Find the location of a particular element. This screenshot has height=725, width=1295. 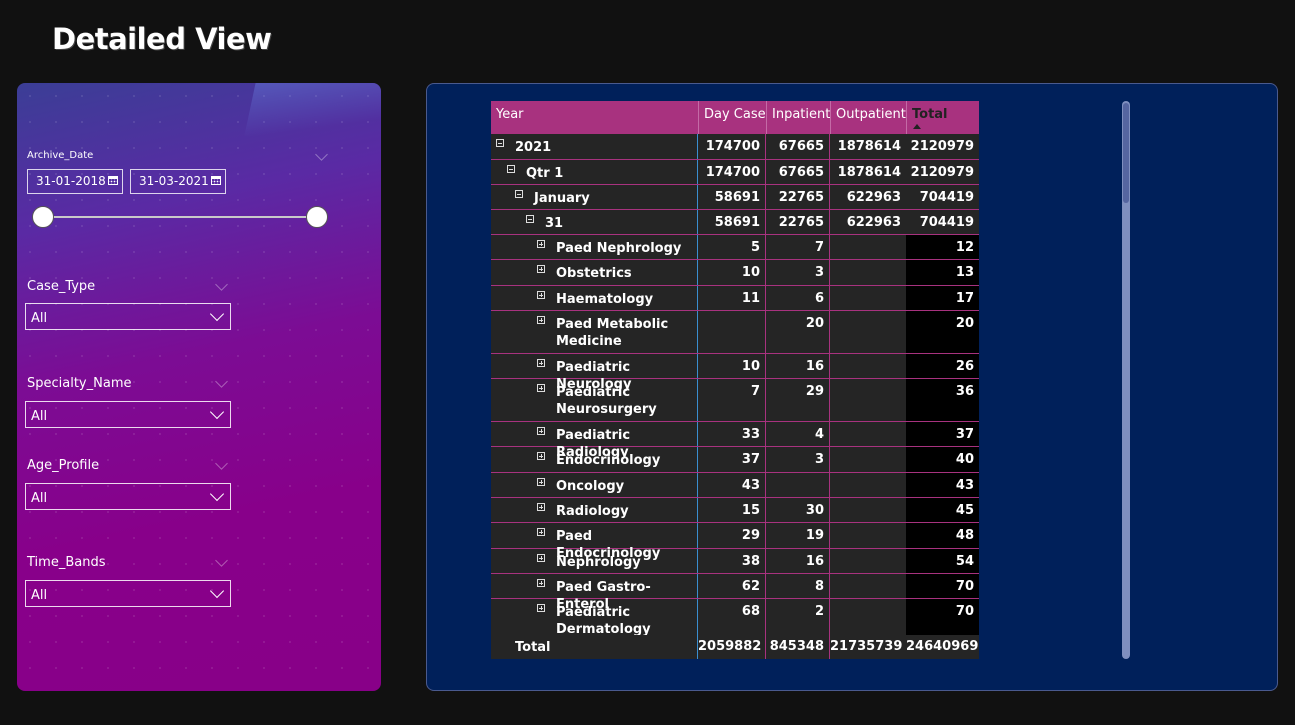

header-outpatient: Outpatient is located at coordinates (868, 117).